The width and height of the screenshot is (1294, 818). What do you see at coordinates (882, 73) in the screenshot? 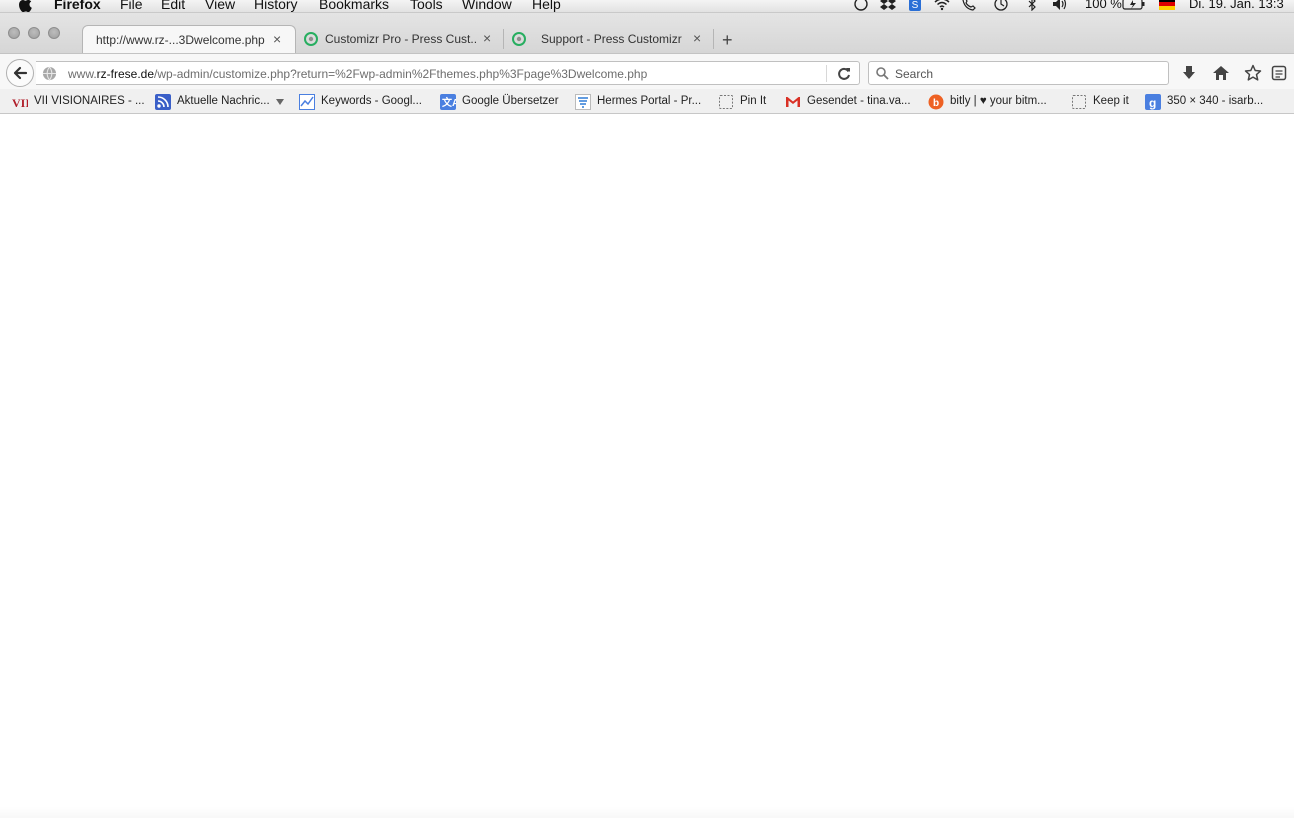
I see `search-icon` at bounding box center [882, 73].